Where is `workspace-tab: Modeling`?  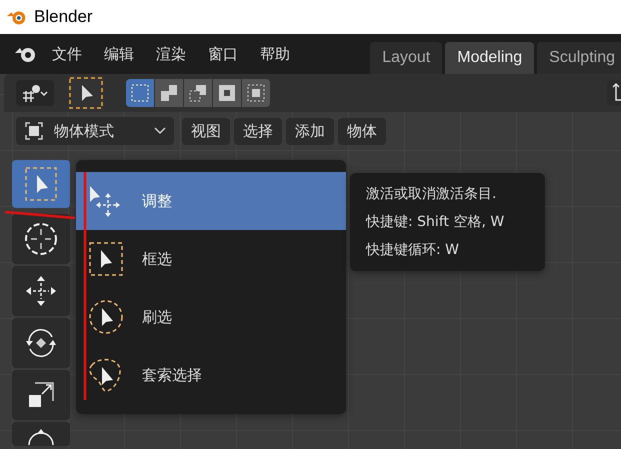 workspace-tab: Modeling is located at coordinates (489, 58).